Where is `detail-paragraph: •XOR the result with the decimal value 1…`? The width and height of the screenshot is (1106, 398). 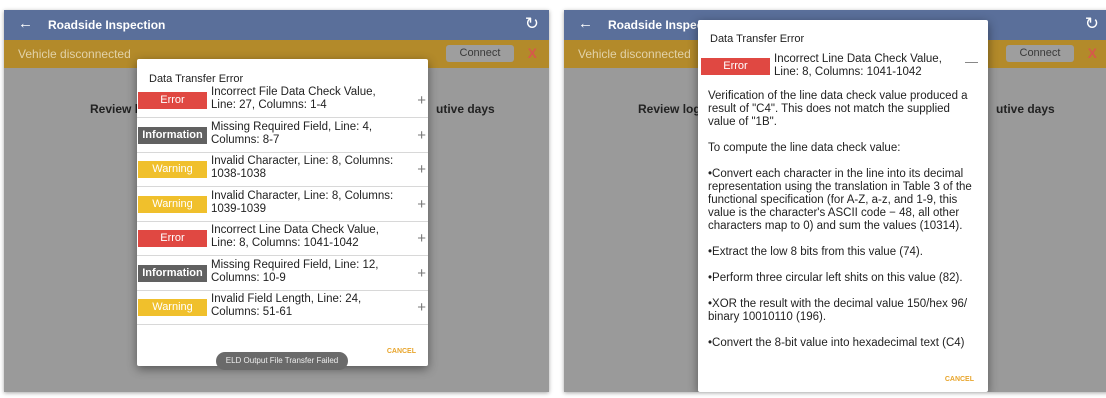 detail-paragraph: •XOR the result with the decimal value 1… is located at coordinates (838, 310).